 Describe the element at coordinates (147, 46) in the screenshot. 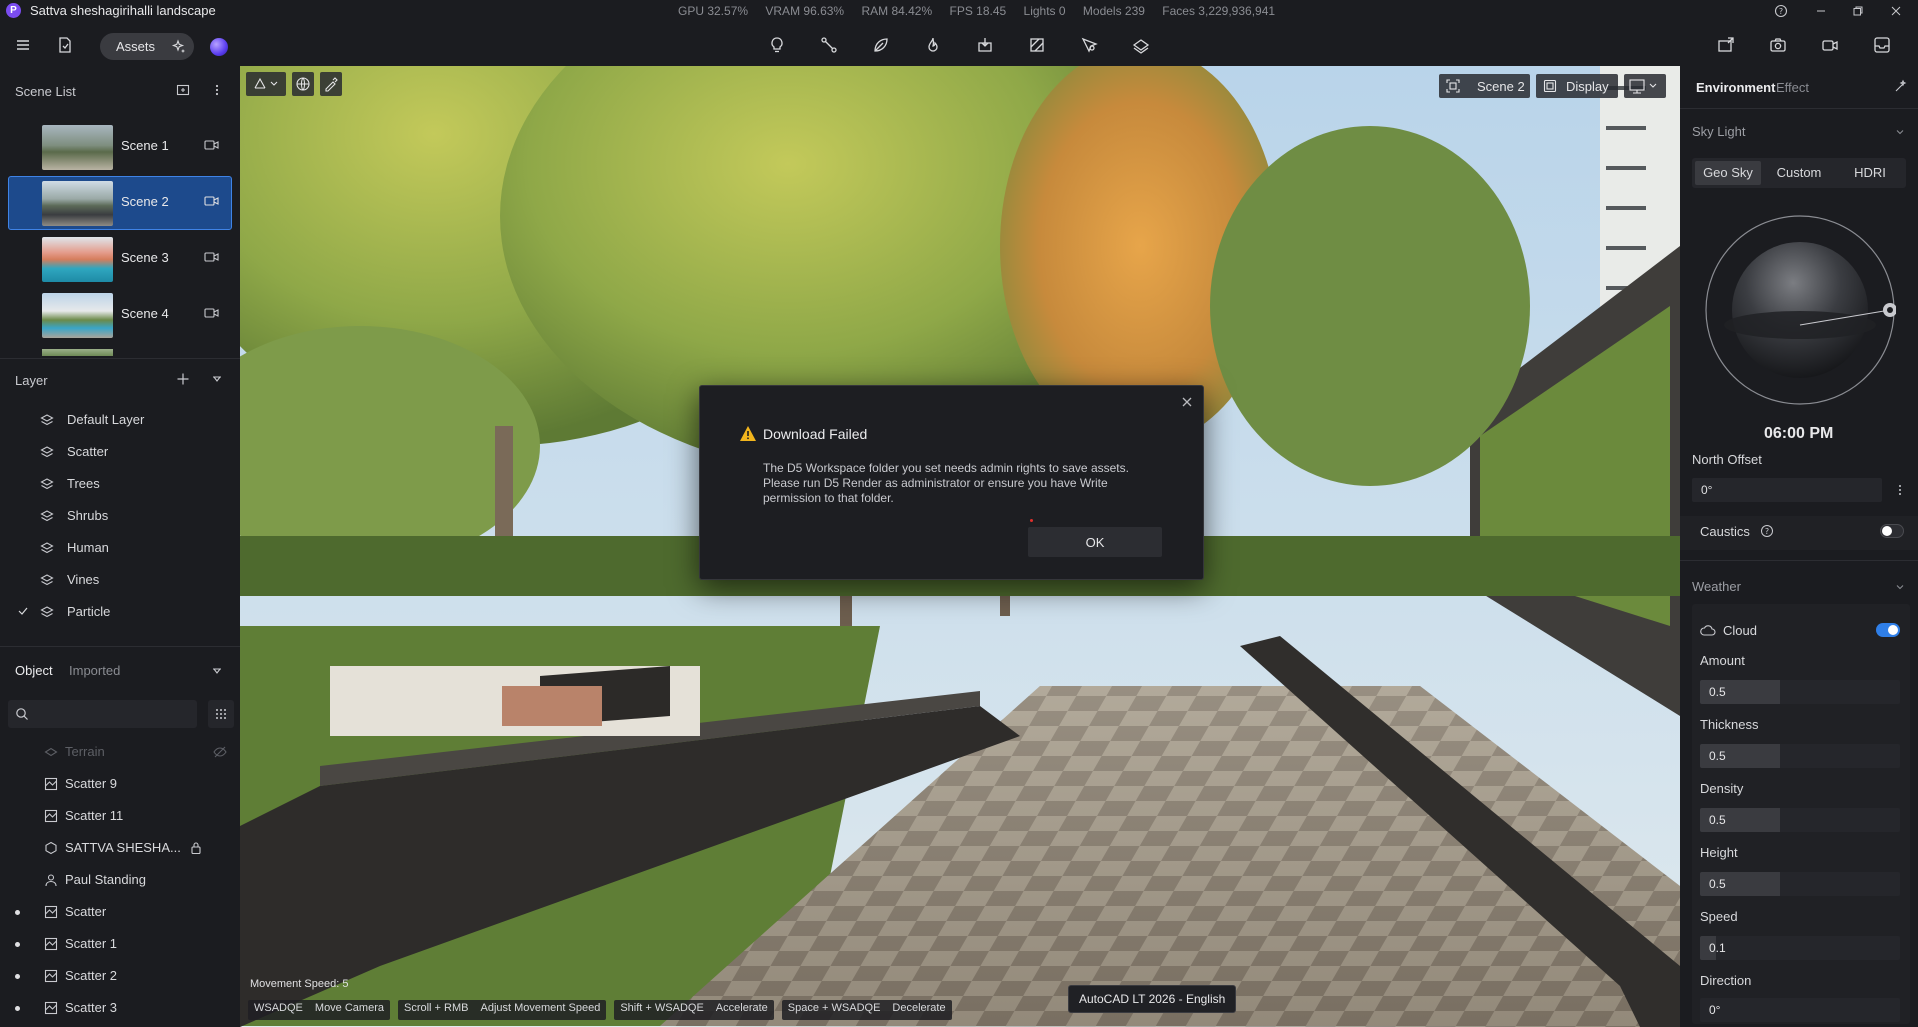

I see `assets-button: Assets` at that location.